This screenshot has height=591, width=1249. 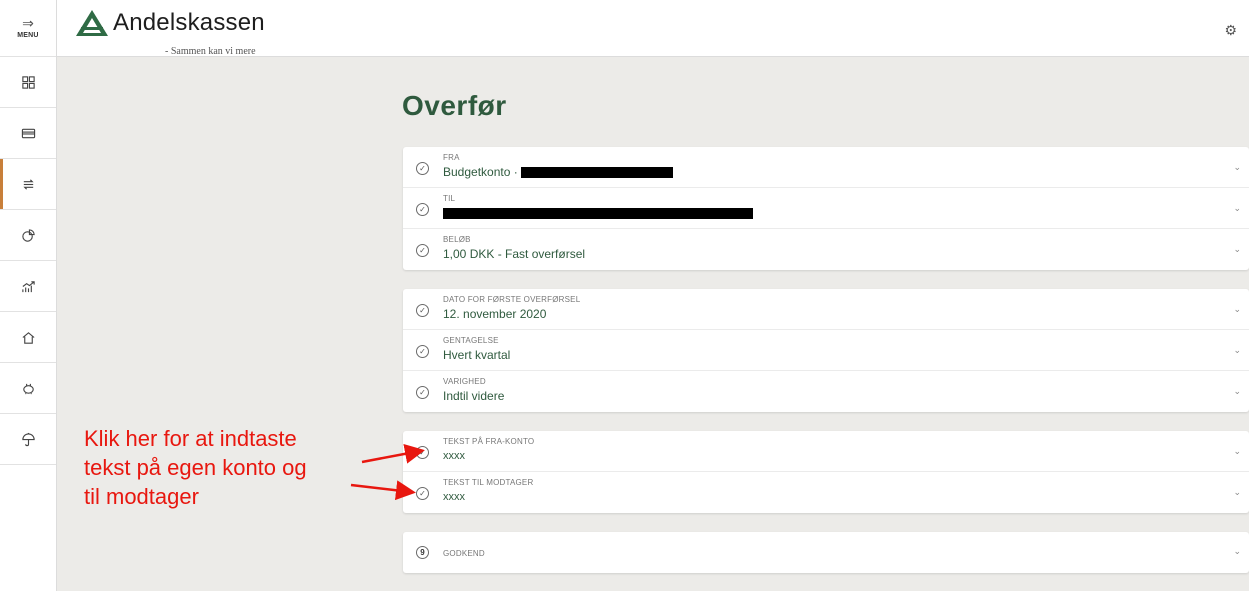 I want to click on text-recipient-label: TEKST TIL MODTAGER, so click(x=488, y=482).